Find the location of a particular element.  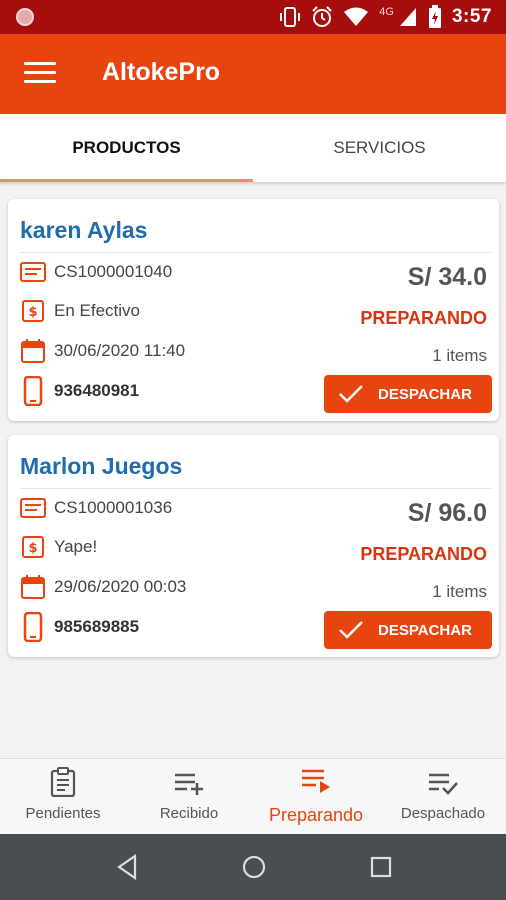

customer-name: karen Aylas is located at coordinates (84, 230).